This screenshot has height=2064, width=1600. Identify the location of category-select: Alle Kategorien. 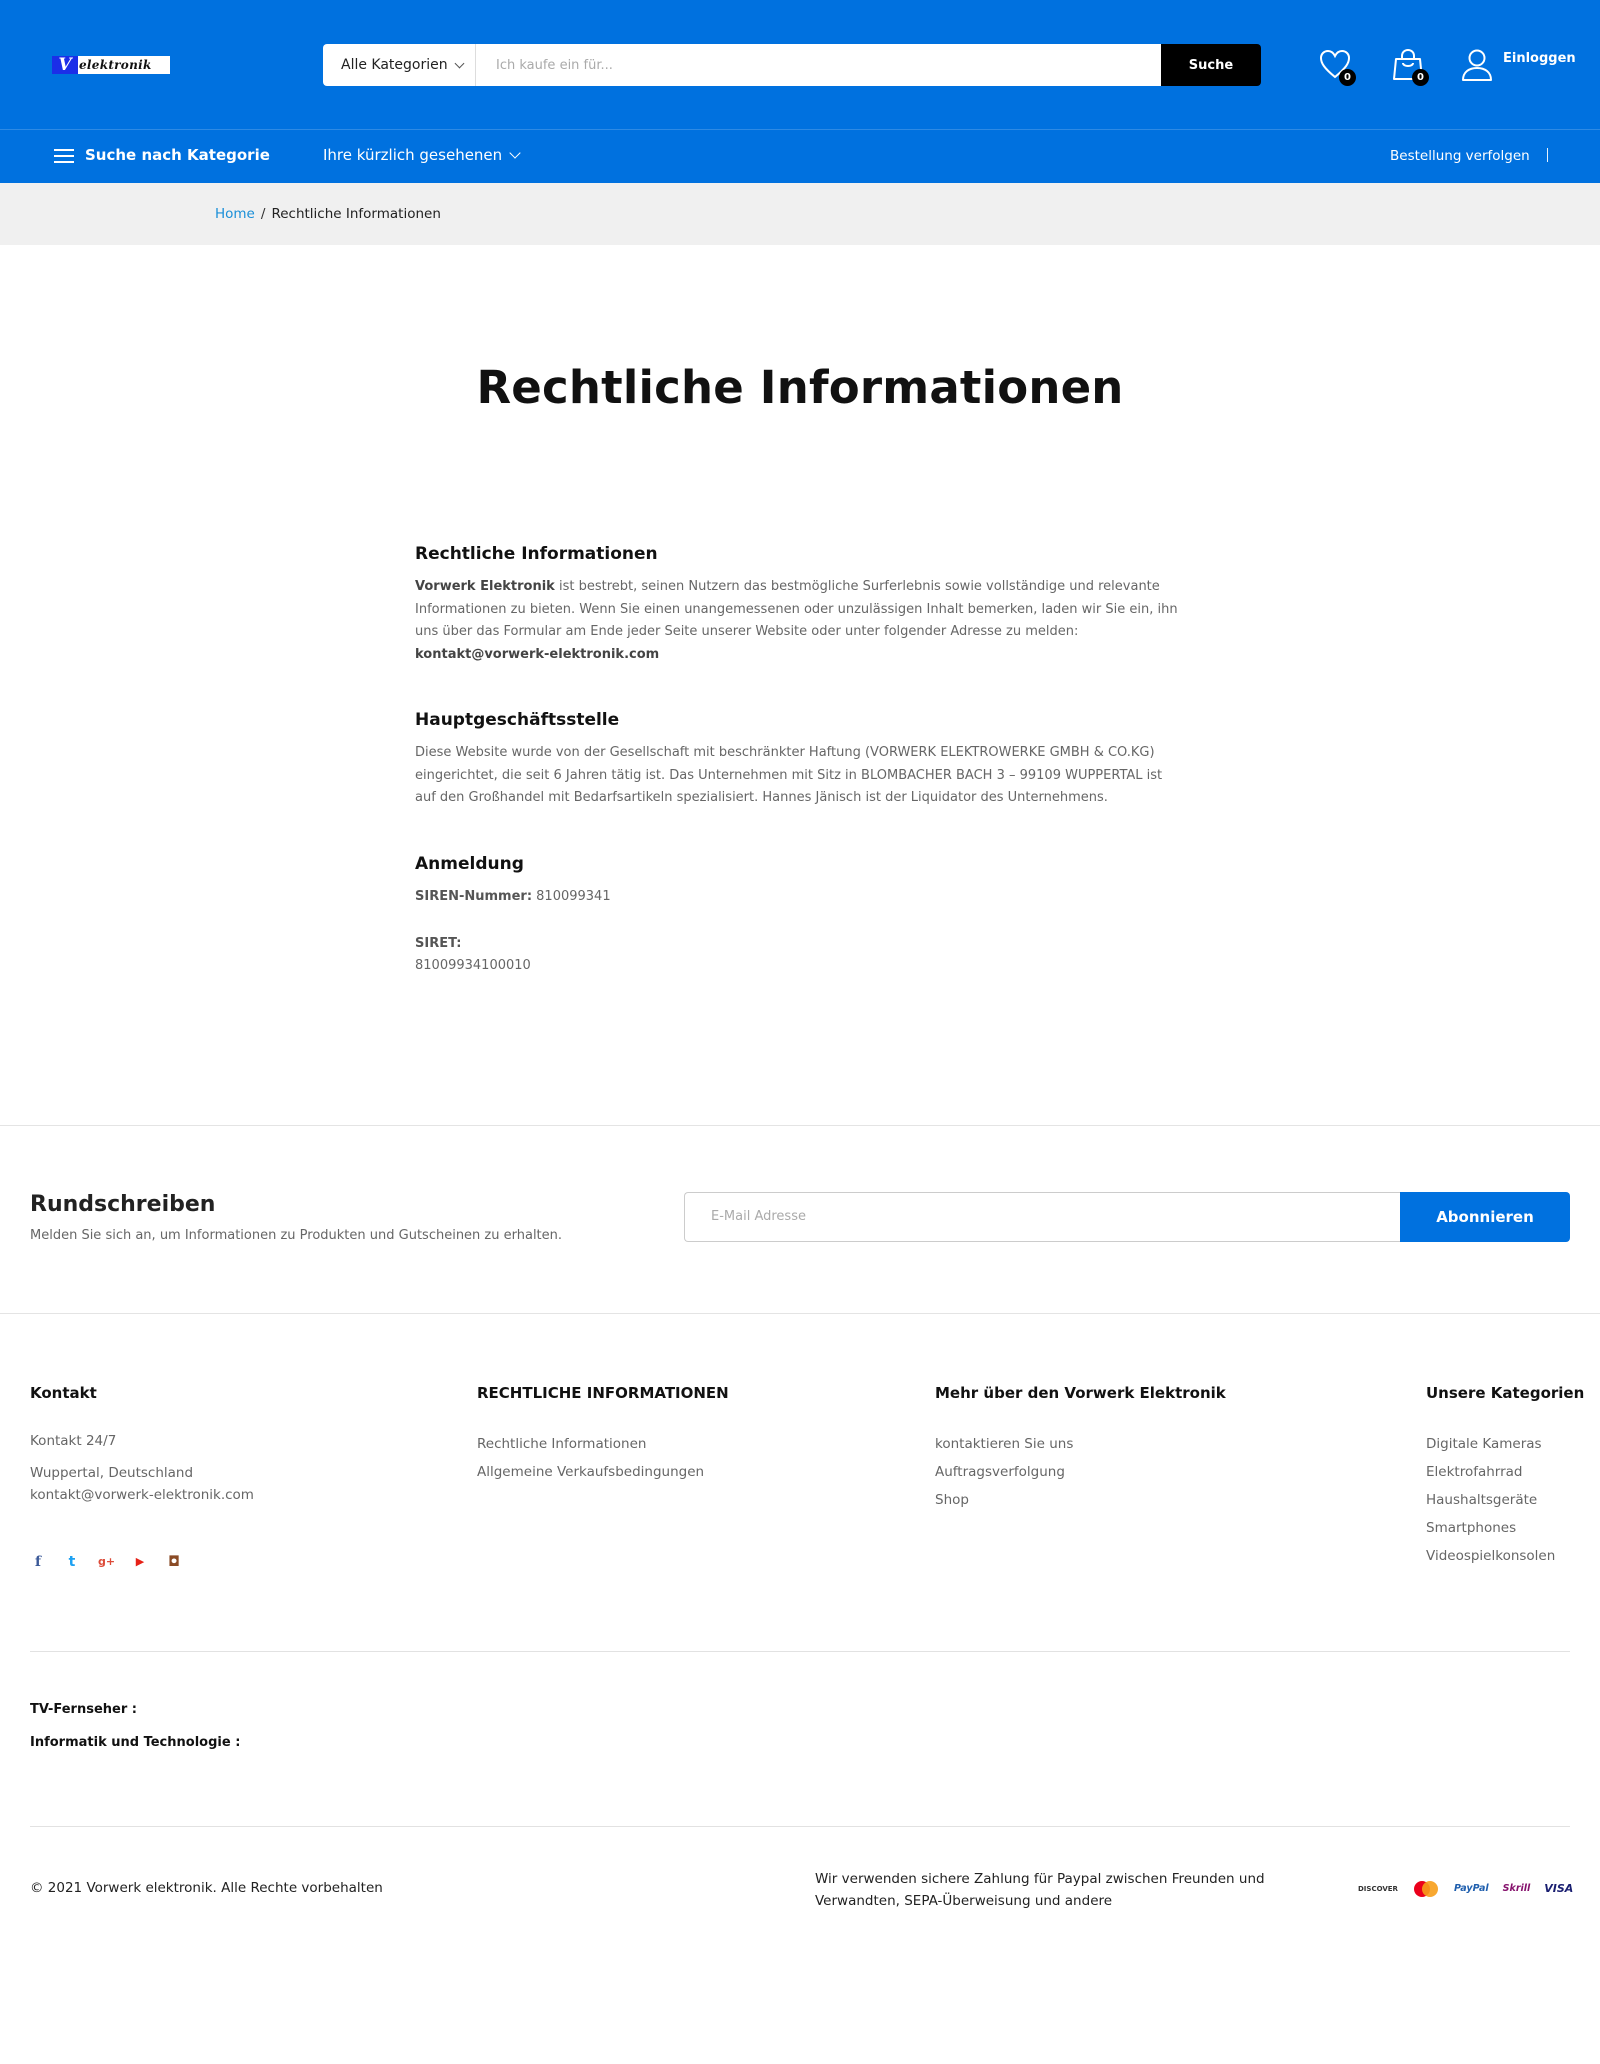
(399, 65).